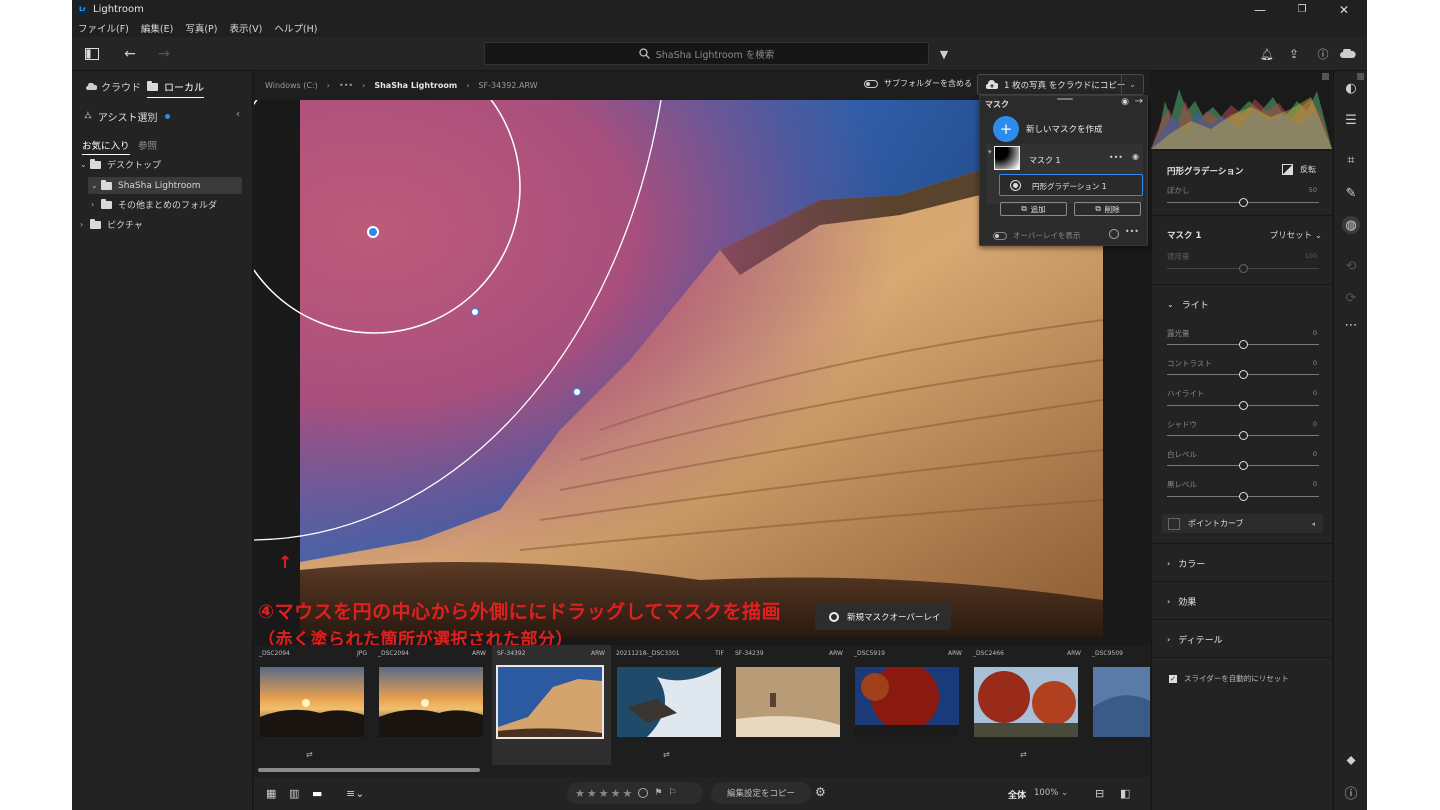 This screenshot has height=810, width=1440. I want to click on healing-brush-icon: ✎, so click(1351, 193).